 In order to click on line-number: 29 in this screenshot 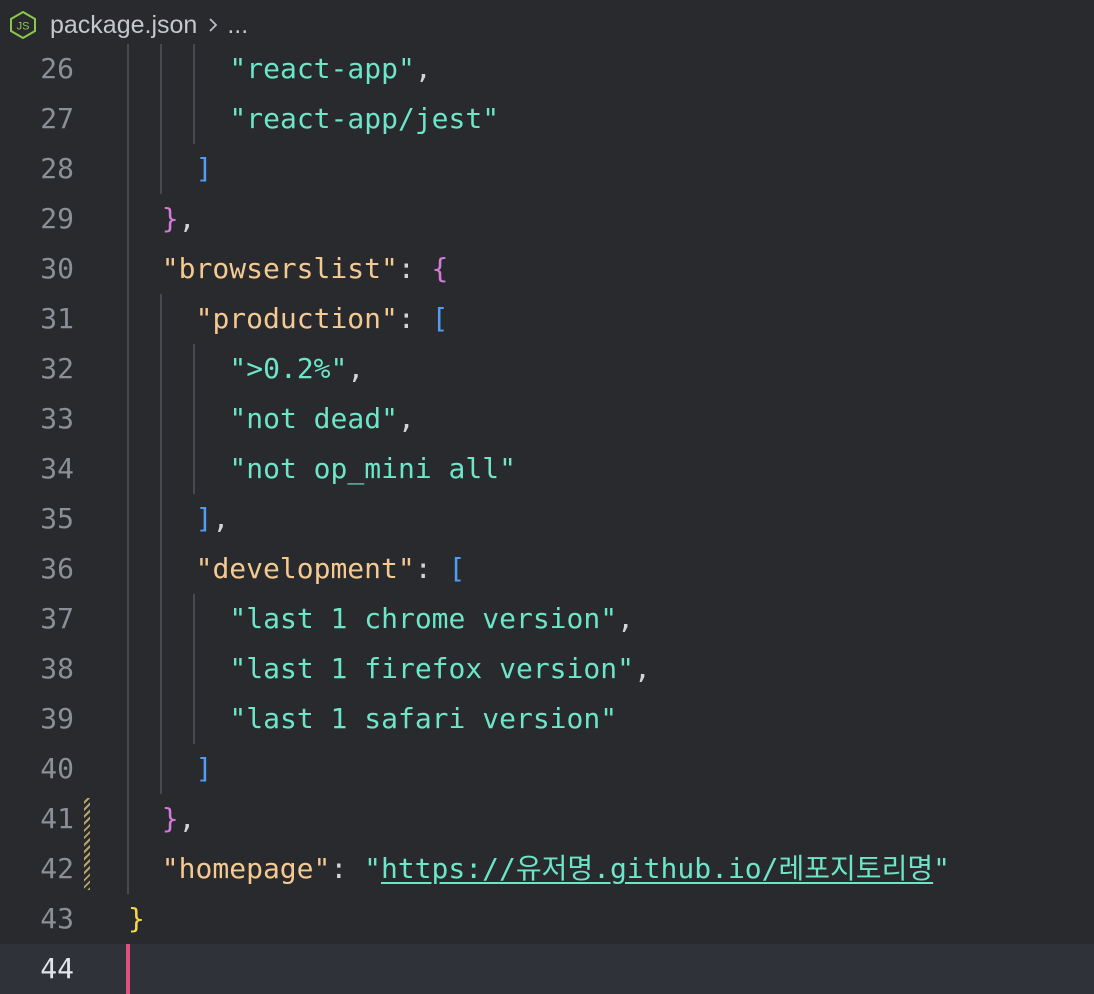, I will do `click(57, 218)`.